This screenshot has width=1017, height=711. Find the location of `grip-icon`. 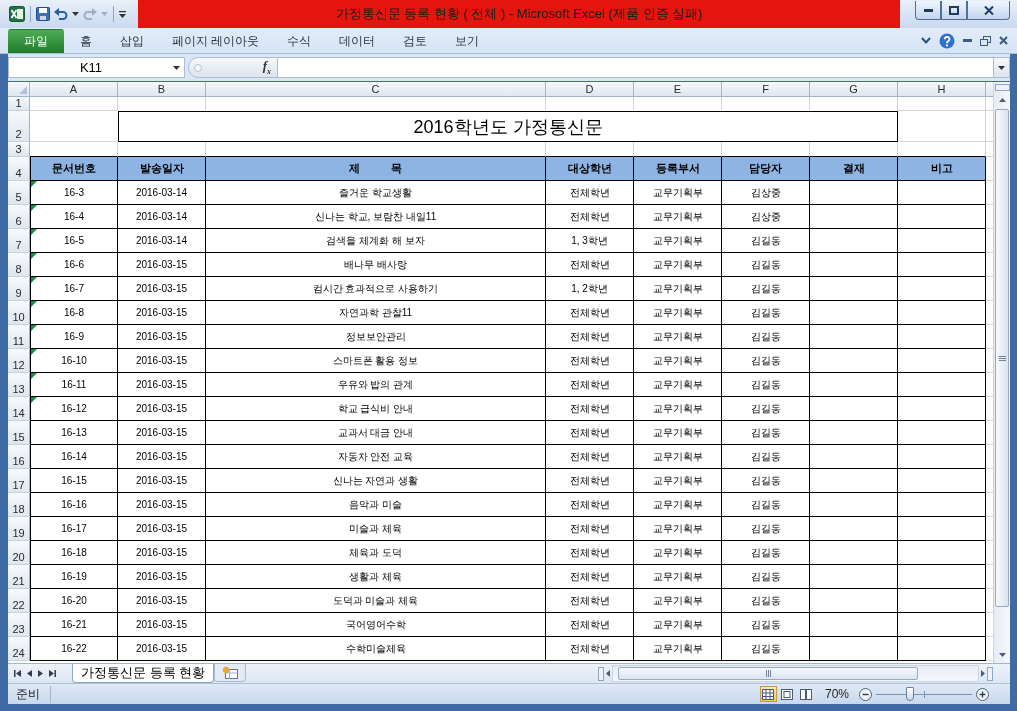

grip-icon is located at coordinates (768, 673).